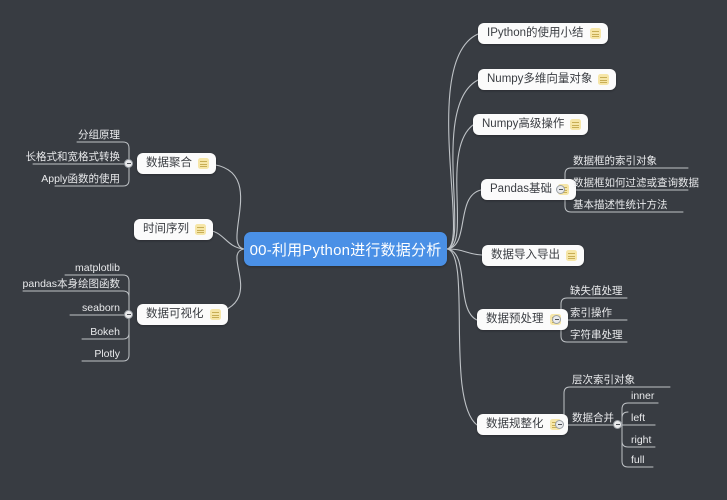  I want to click on leaf-merge-child-2: right, so click(641, 440).